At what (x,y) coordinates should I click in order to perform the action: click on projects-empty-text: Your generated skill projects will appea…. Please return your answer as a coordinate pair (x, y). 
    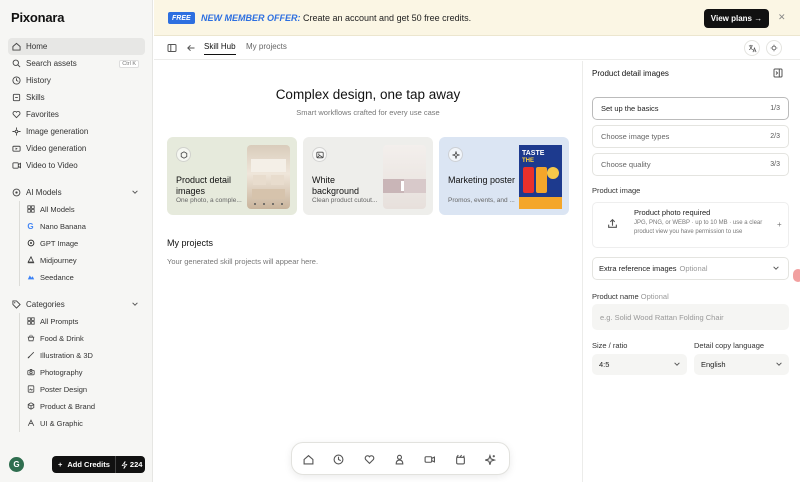
    Looking at the image, I should click on (243, 261).